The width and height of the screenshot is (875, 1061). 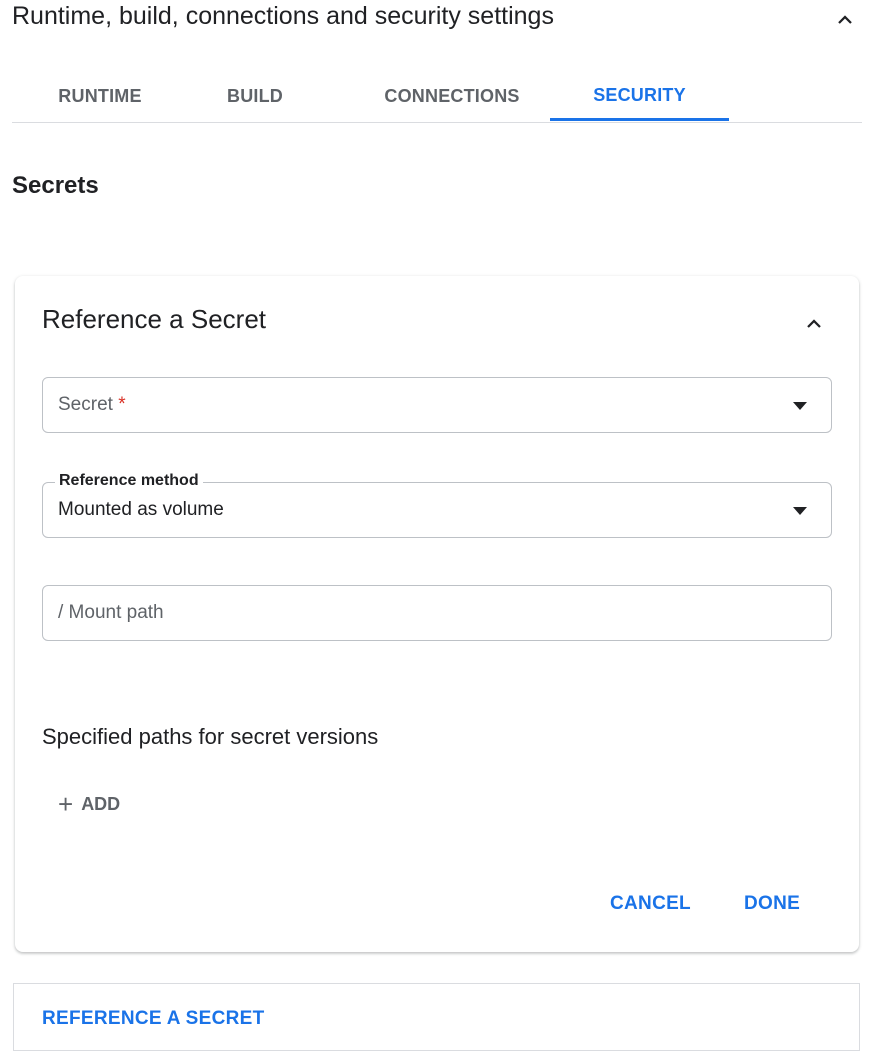 I want to click on reference-secret-container: REFERENCE A SECRET, so click(x=436, y=1017).